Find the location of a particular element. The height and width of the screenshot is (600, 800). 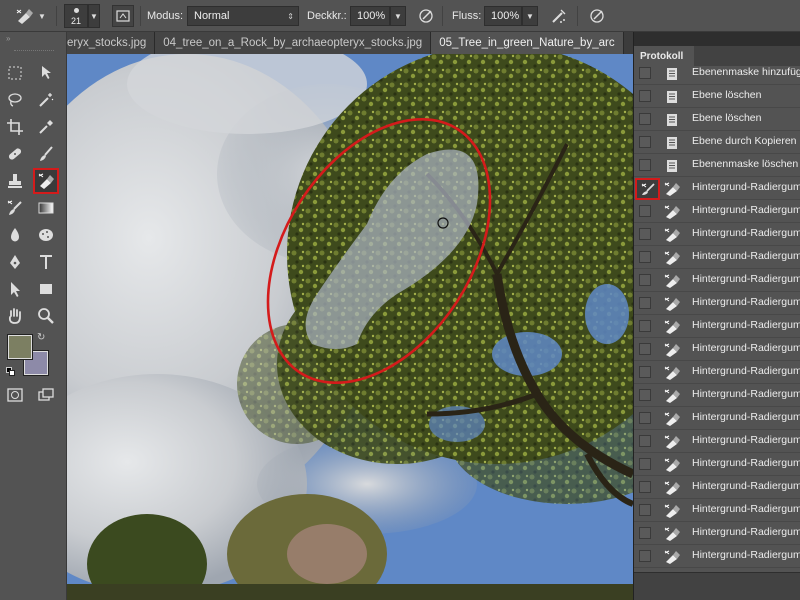

history-brush-source-icon is located at coordinates (647, 189).